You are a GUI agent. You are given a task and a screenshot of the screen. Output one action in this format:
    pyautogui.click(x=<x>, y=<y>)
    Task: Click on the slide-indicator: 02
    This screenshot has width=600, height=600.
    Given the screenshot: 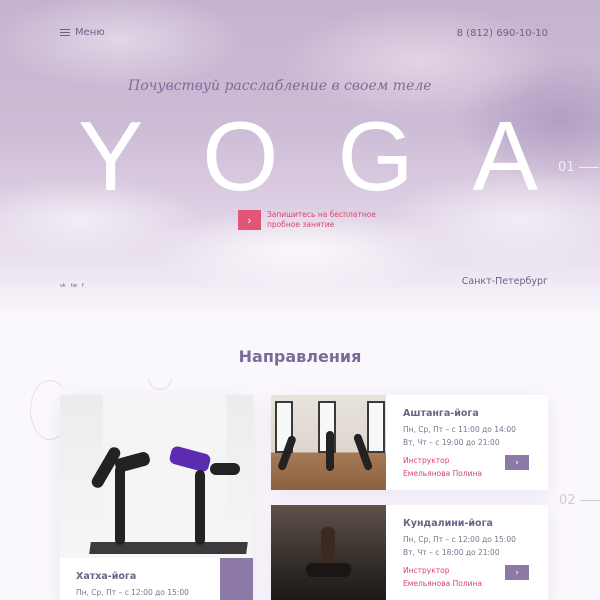 What is the action you would take?
    pyautogui.click(x=579, y=500)
    